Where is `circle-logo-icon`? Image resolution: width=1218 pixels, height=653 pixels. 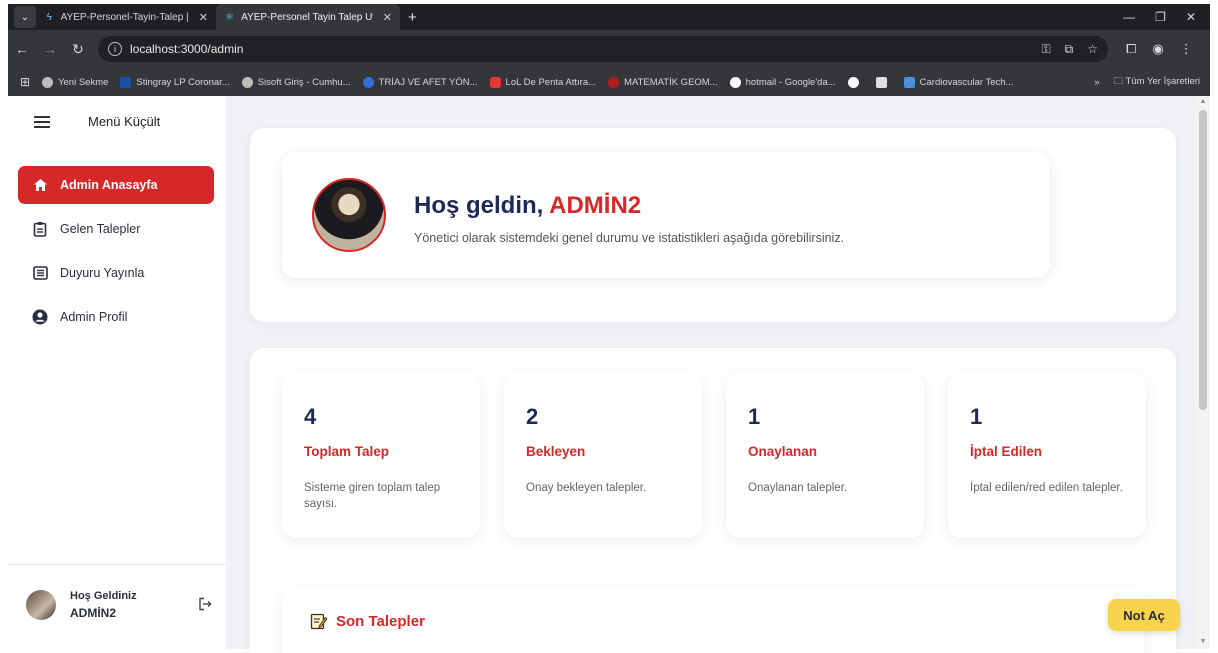 circle-logo-icon is located at coordinates (368, 82).